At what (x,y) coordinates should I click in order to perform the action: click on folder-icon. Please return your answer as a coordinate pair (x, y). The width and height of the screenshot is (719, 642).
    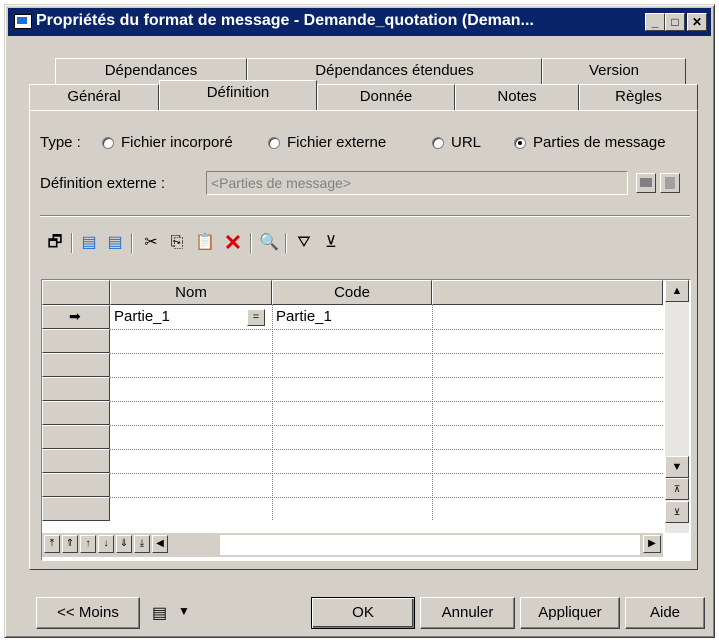
    Looking at the image, I should click on (646, 182).